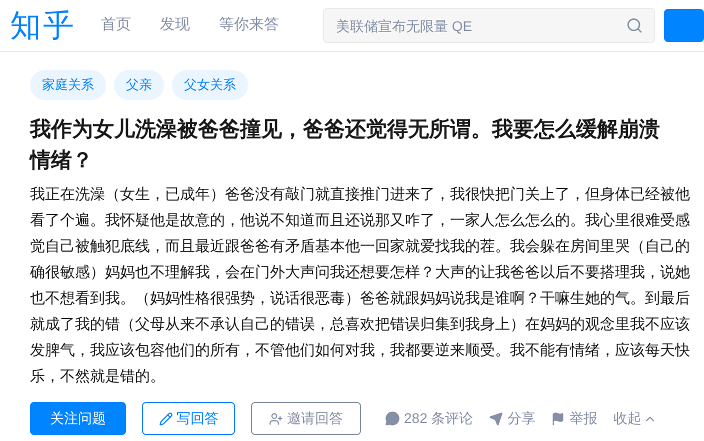 The height and width of the screenshot is (441, 704). I want to click on search-icon, so click(634, 25).